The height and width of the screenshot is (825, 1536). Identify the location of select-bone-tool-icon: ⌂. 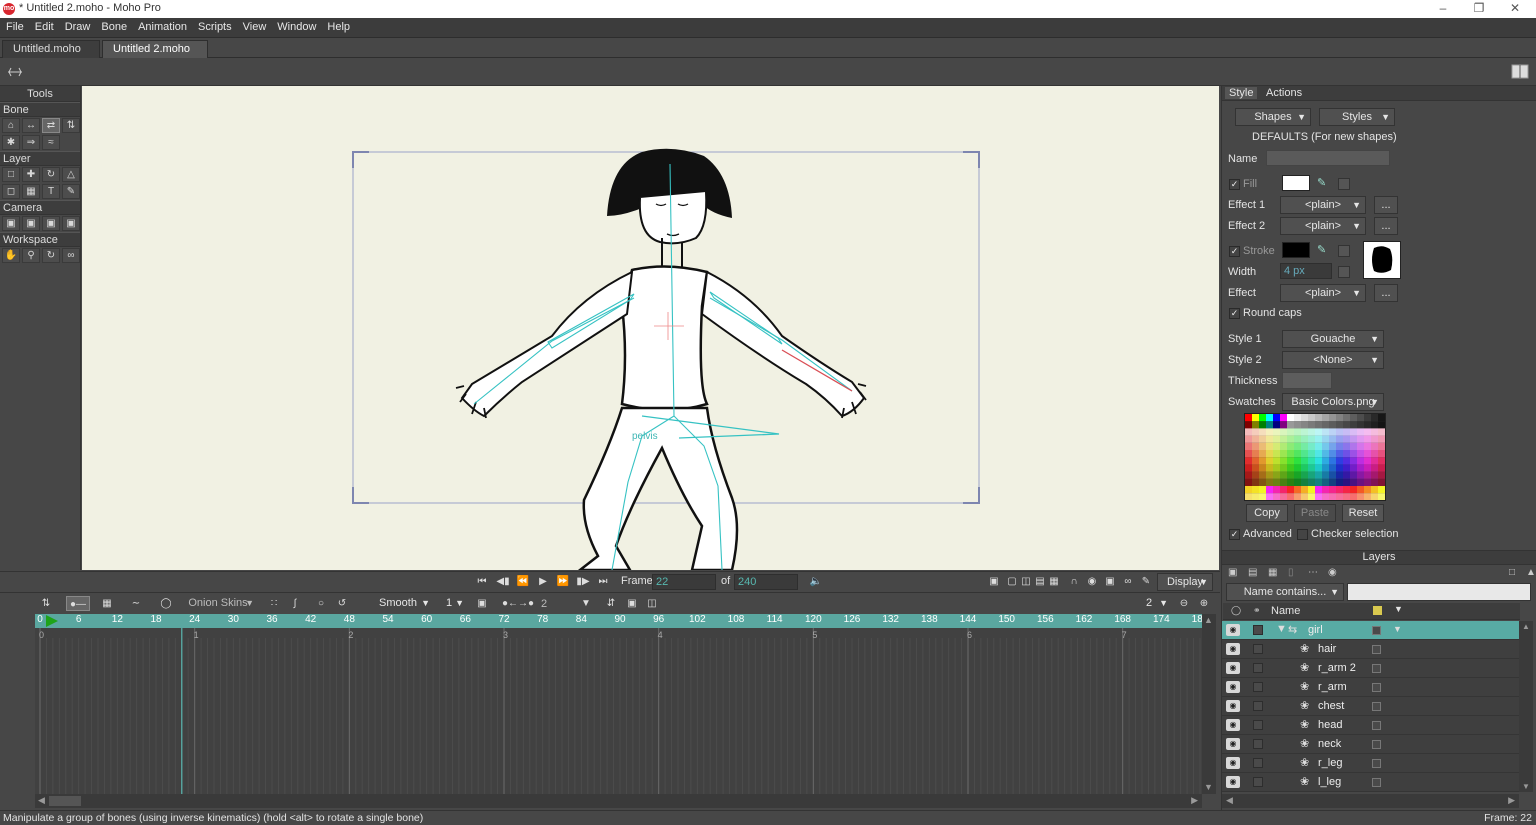
(11, 125).